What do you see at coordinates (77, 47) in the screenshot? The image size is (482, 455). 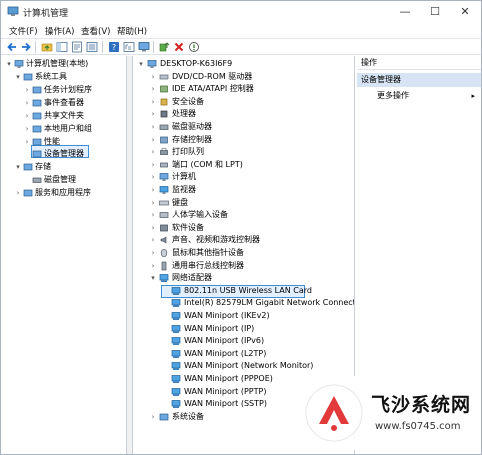 I see `properties-icon` at bounding box center [77, 47].